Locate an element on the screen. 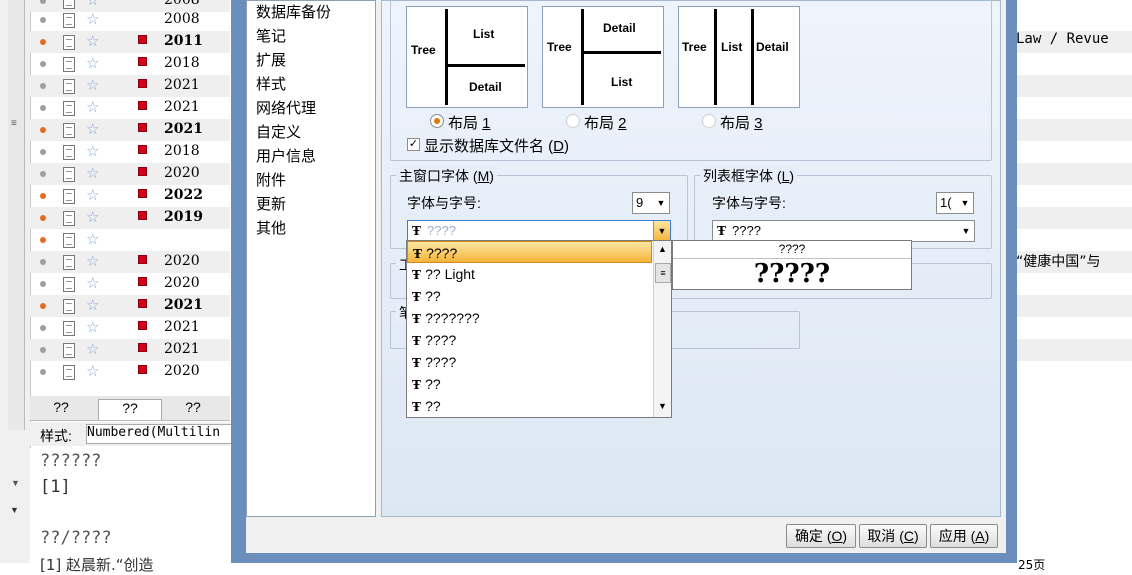 Image resolution: width=1132 pixels, height=575 pixels. main-font-select: Ŧ ???? ▼ is located at coordinates (539, 231).